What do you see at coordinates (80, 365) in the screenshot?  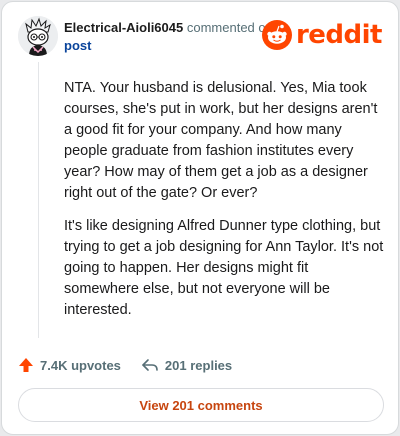 I see `upvote-count: 7.4K upvotes` at bounding box center [80, 365].